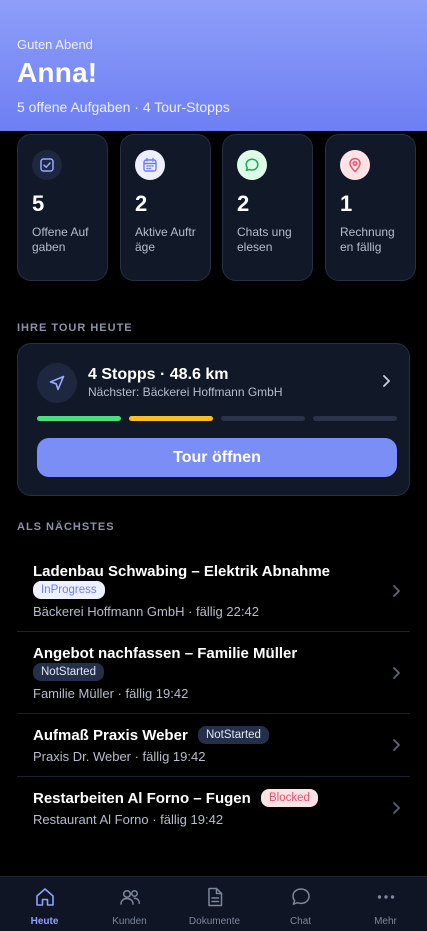  I want to click on task-meta: Familie Müller · fällig 19:42, so click(111, 693).